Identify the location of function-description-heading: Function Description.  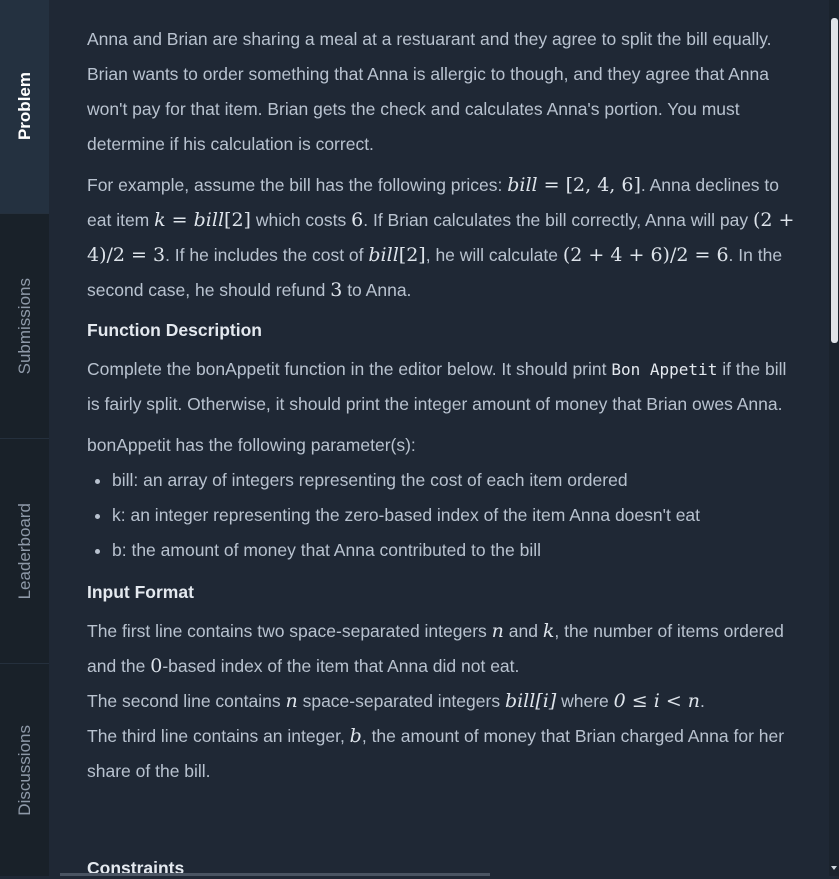
(174, 330).